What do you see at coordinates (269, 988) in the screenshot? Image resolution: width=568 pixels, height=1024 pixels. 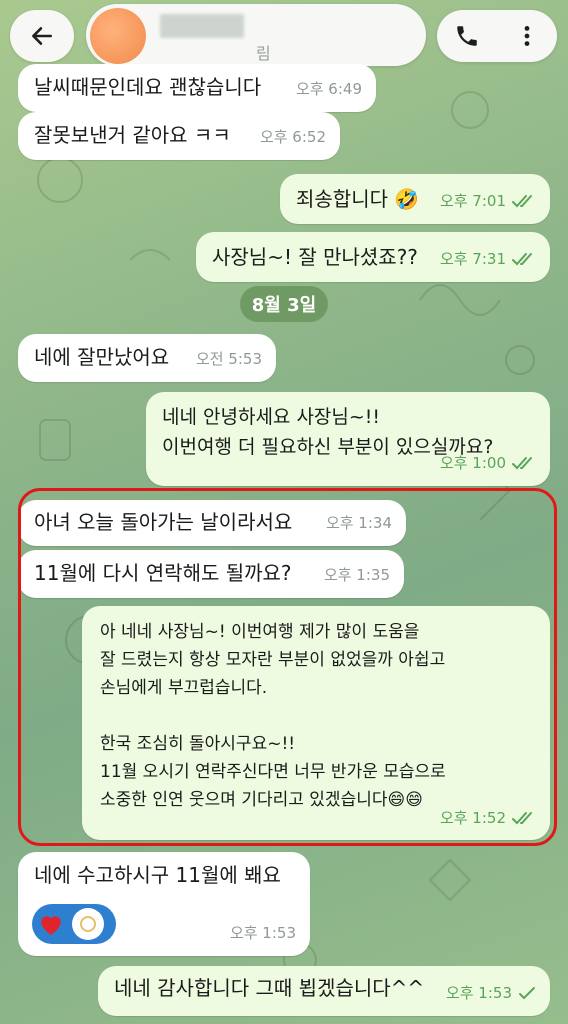 I see `message-text: 네네 감사합니다 그때 뵙겠습니다^^` at bounding box center [269, 988].